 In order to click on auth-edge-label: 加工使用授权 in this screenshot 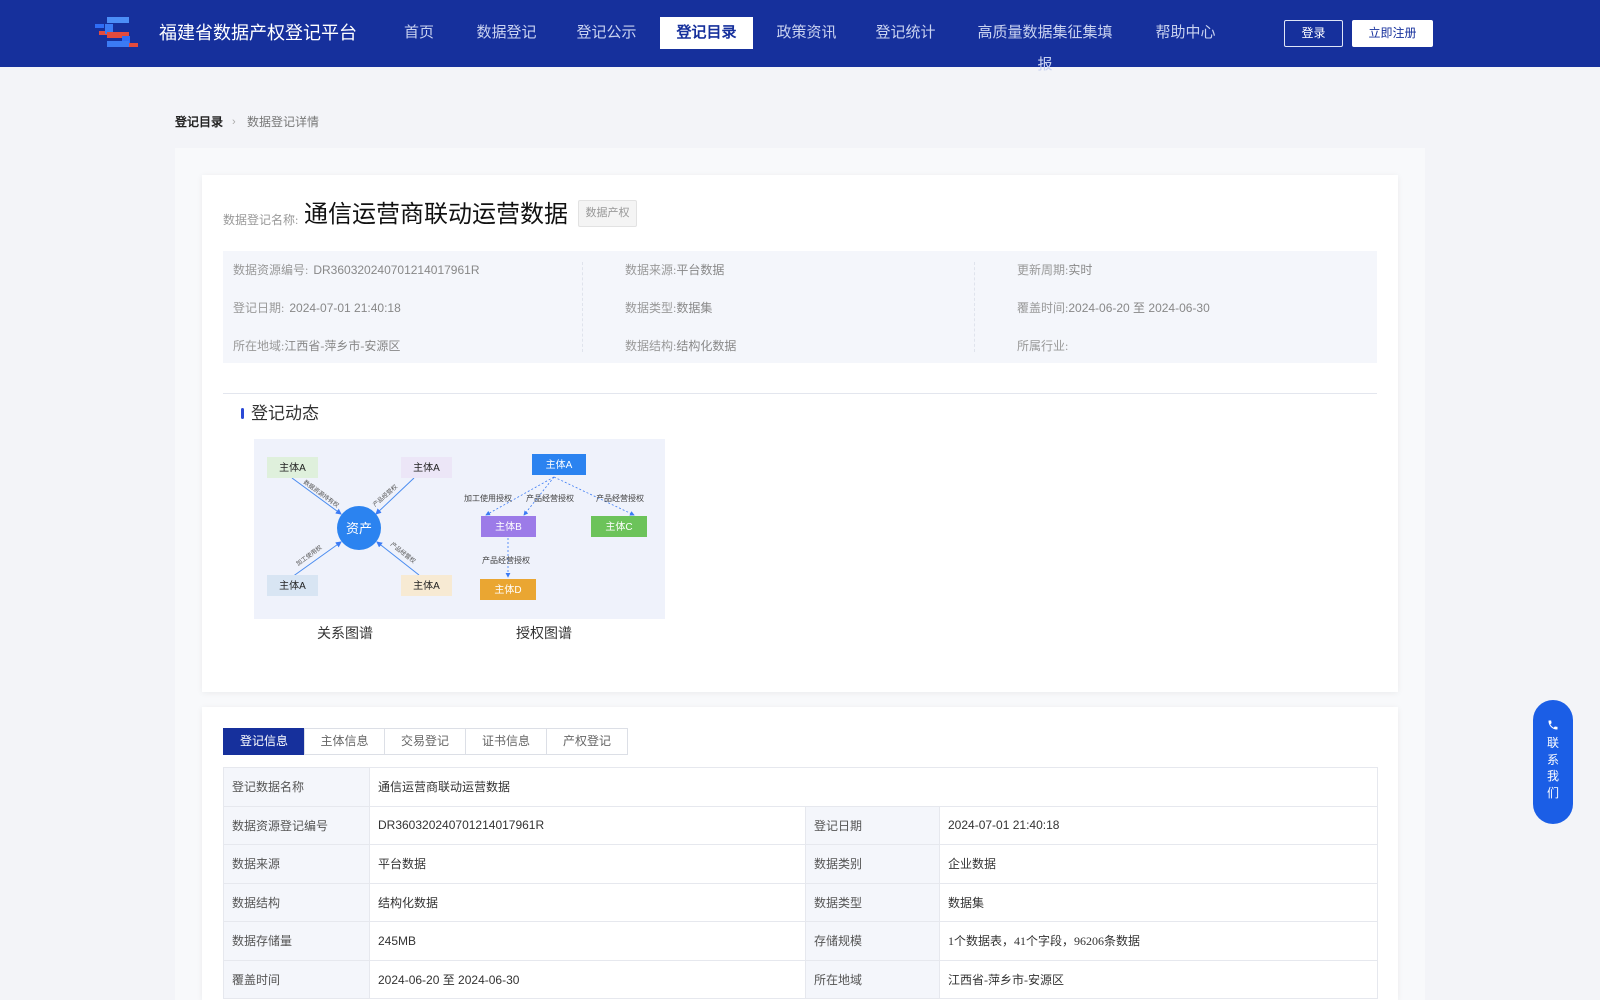, I will do `click(488, 498)`.